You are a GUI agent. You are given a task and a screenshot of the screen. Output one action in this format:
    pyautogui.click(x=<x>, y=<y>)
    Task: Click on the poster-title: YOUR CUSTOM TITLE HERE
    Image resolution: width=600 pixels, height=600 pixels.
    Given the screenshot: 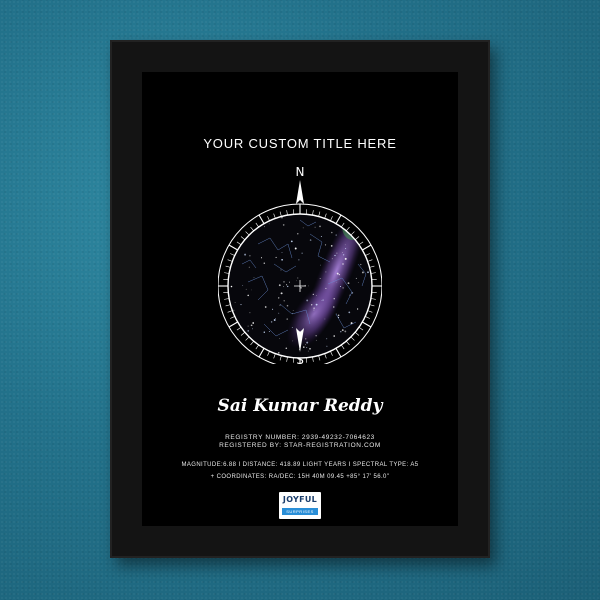 What is the action you would take?
    pyautogui.click(x=300, y=143)
    